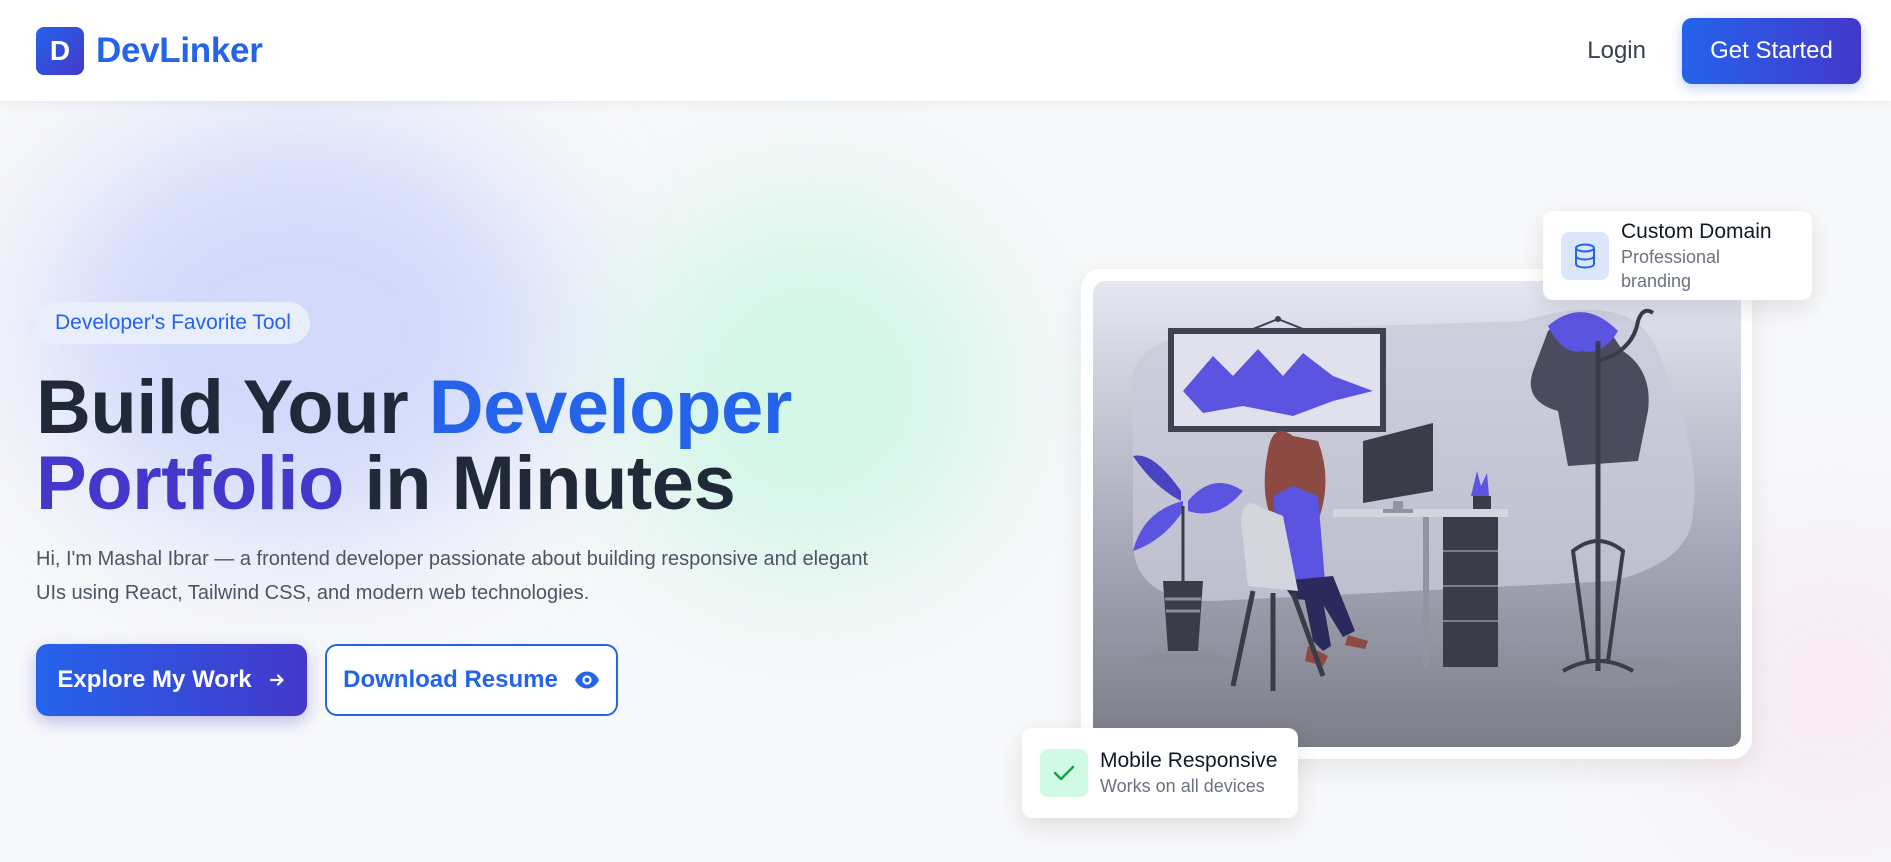 The width and height of the screenshot is (1891, 862). Describe the element at coordinates (1696, 231) in the screenshot. I see `custom-domain-title: Custom Domain` at that location.